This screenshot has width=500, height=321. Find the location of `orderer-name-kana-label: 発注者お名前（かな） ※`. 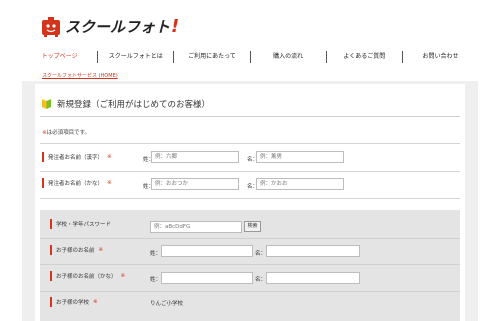

orderer-name-kana-label: 発注者お名前（かな） ※ is located at coordinates (77, 183).